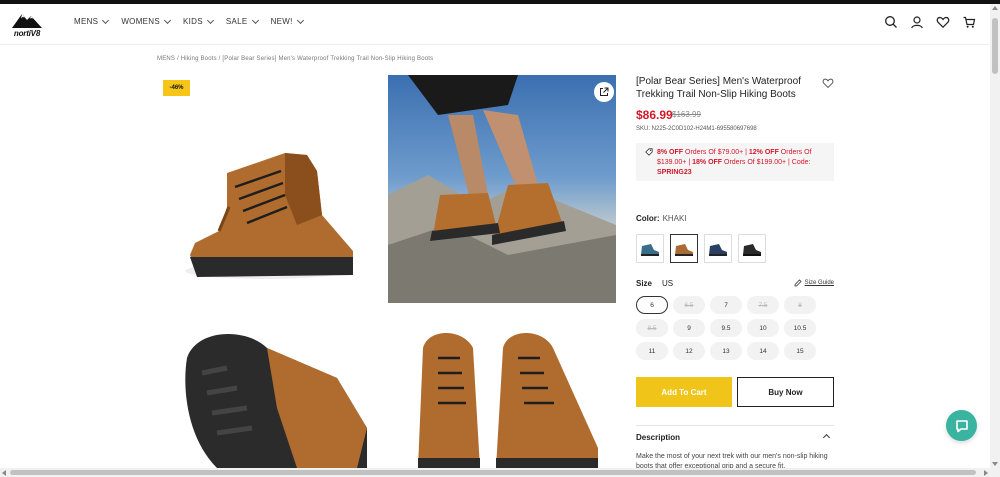 This screenshot has width=1000, height=477. Describe the element at coordinates (648, 218) in the screenshot. I see `color-label-text: Color:` at that location.